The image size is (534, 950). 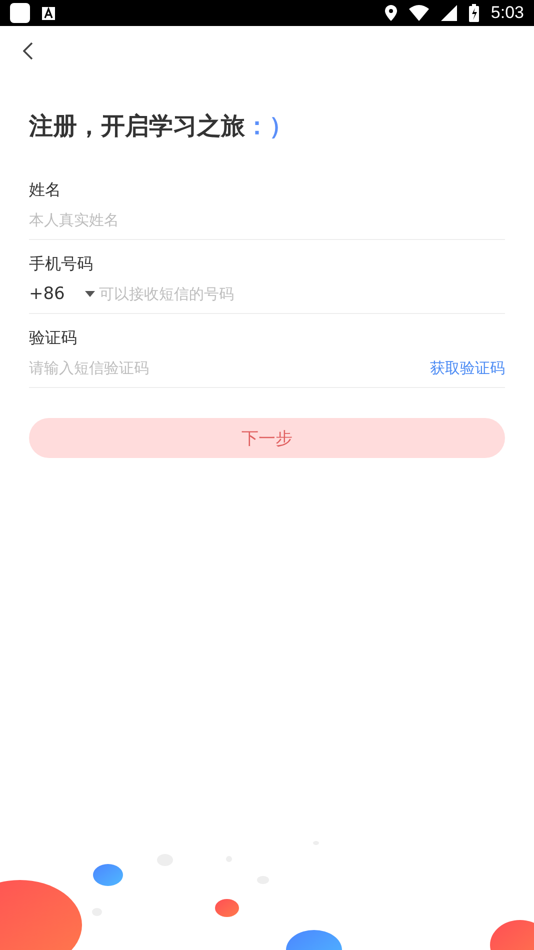 What do you see at coordinates (61, 264) in the screenshot?
I see `field-label: 手机号码` at bounding box center [61, 264].